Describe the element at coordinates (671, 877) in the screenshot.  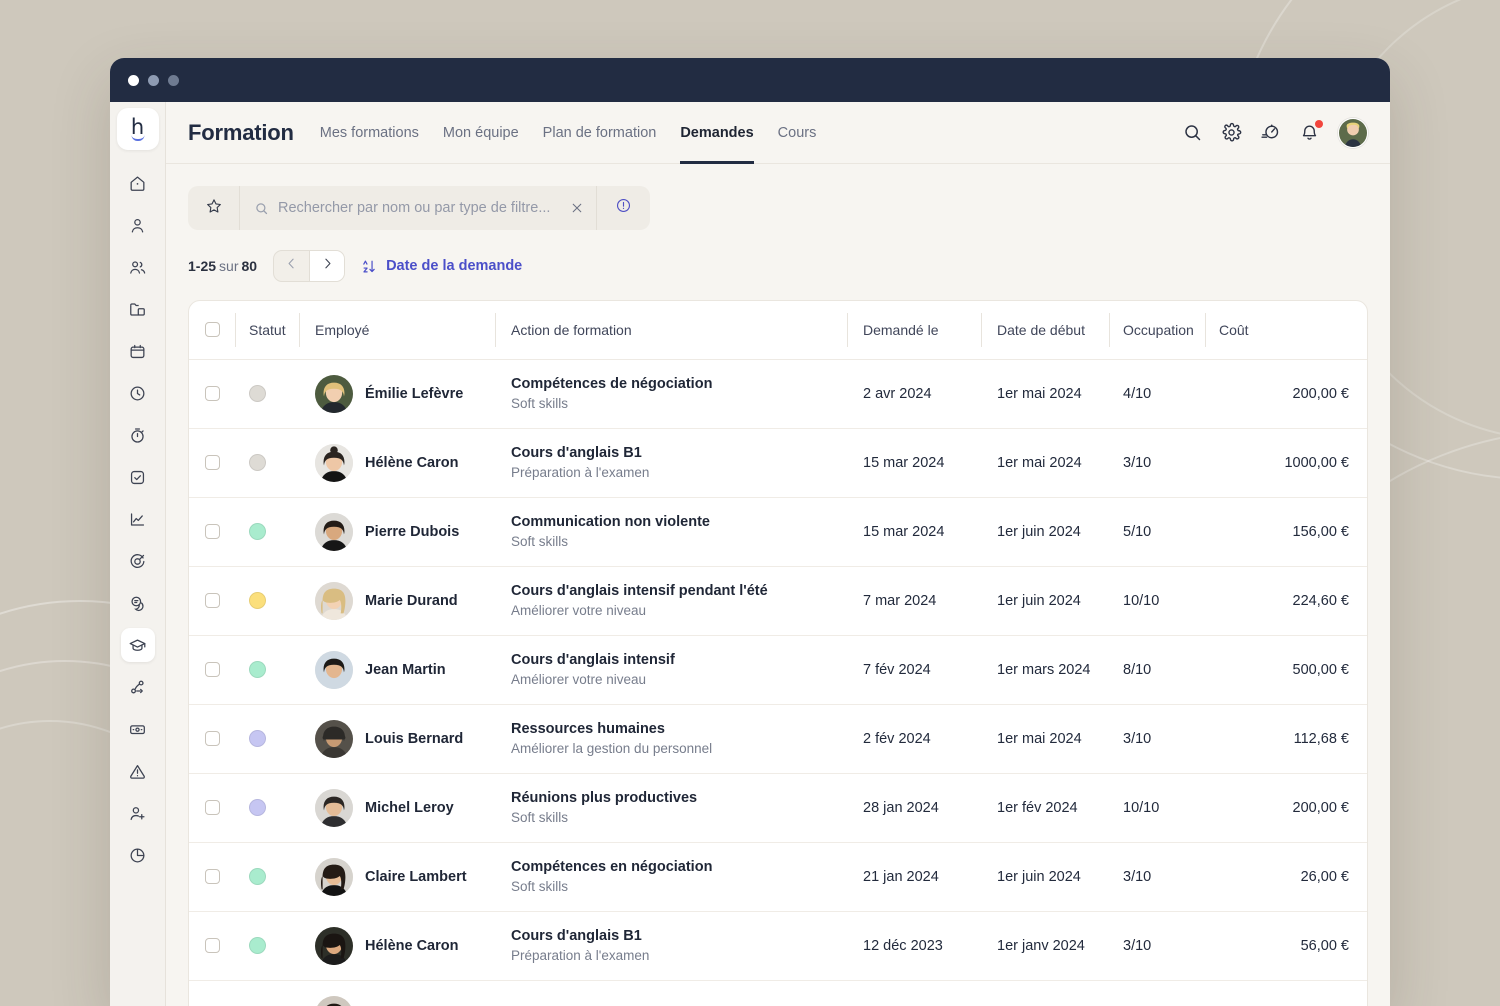
I see `row-action-cell: Compétences en négociation Soft skills` at that location.